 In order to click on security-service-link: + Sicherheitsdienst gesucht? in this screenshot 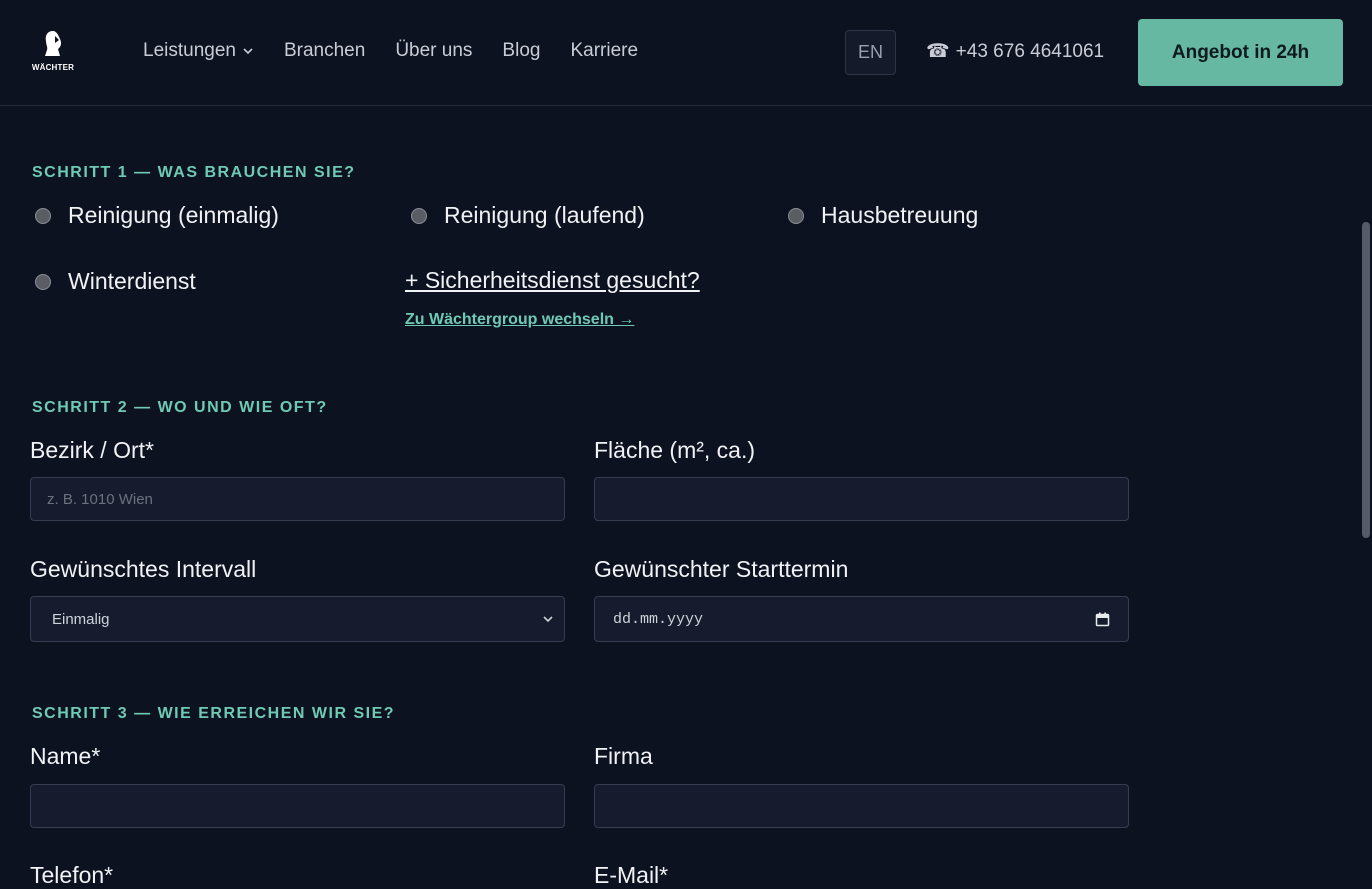, I will do `click(552, 280)`.